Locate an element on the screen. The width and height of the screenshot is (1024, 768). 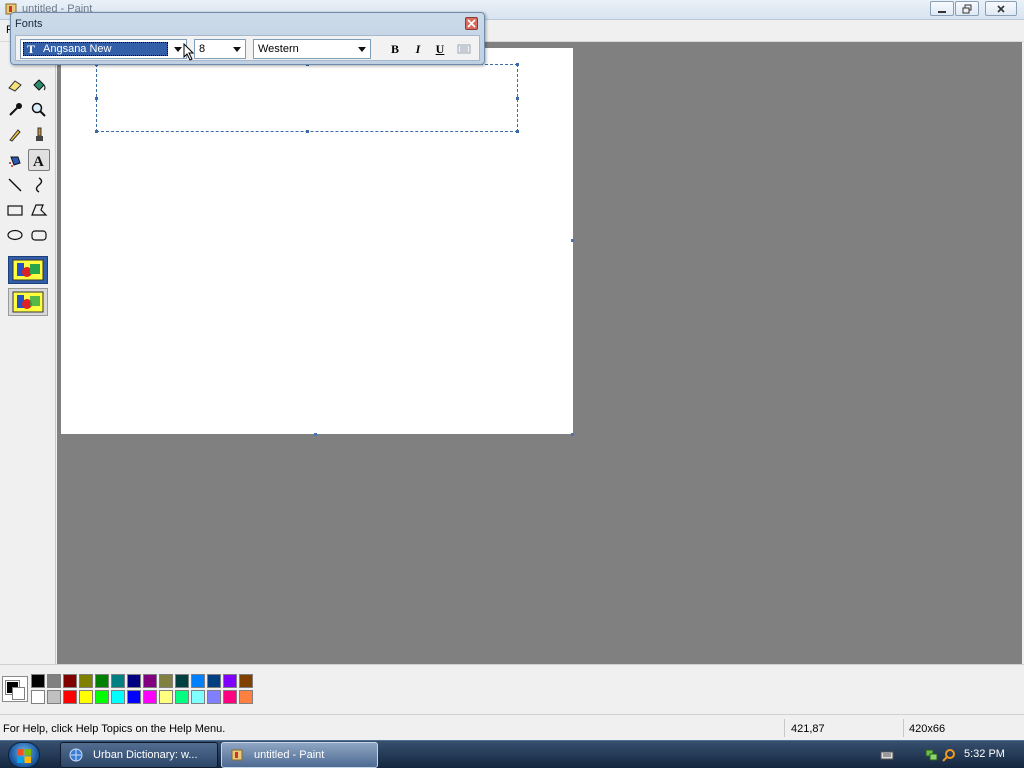
opaque-background-option is located at coordinates (28, 270).